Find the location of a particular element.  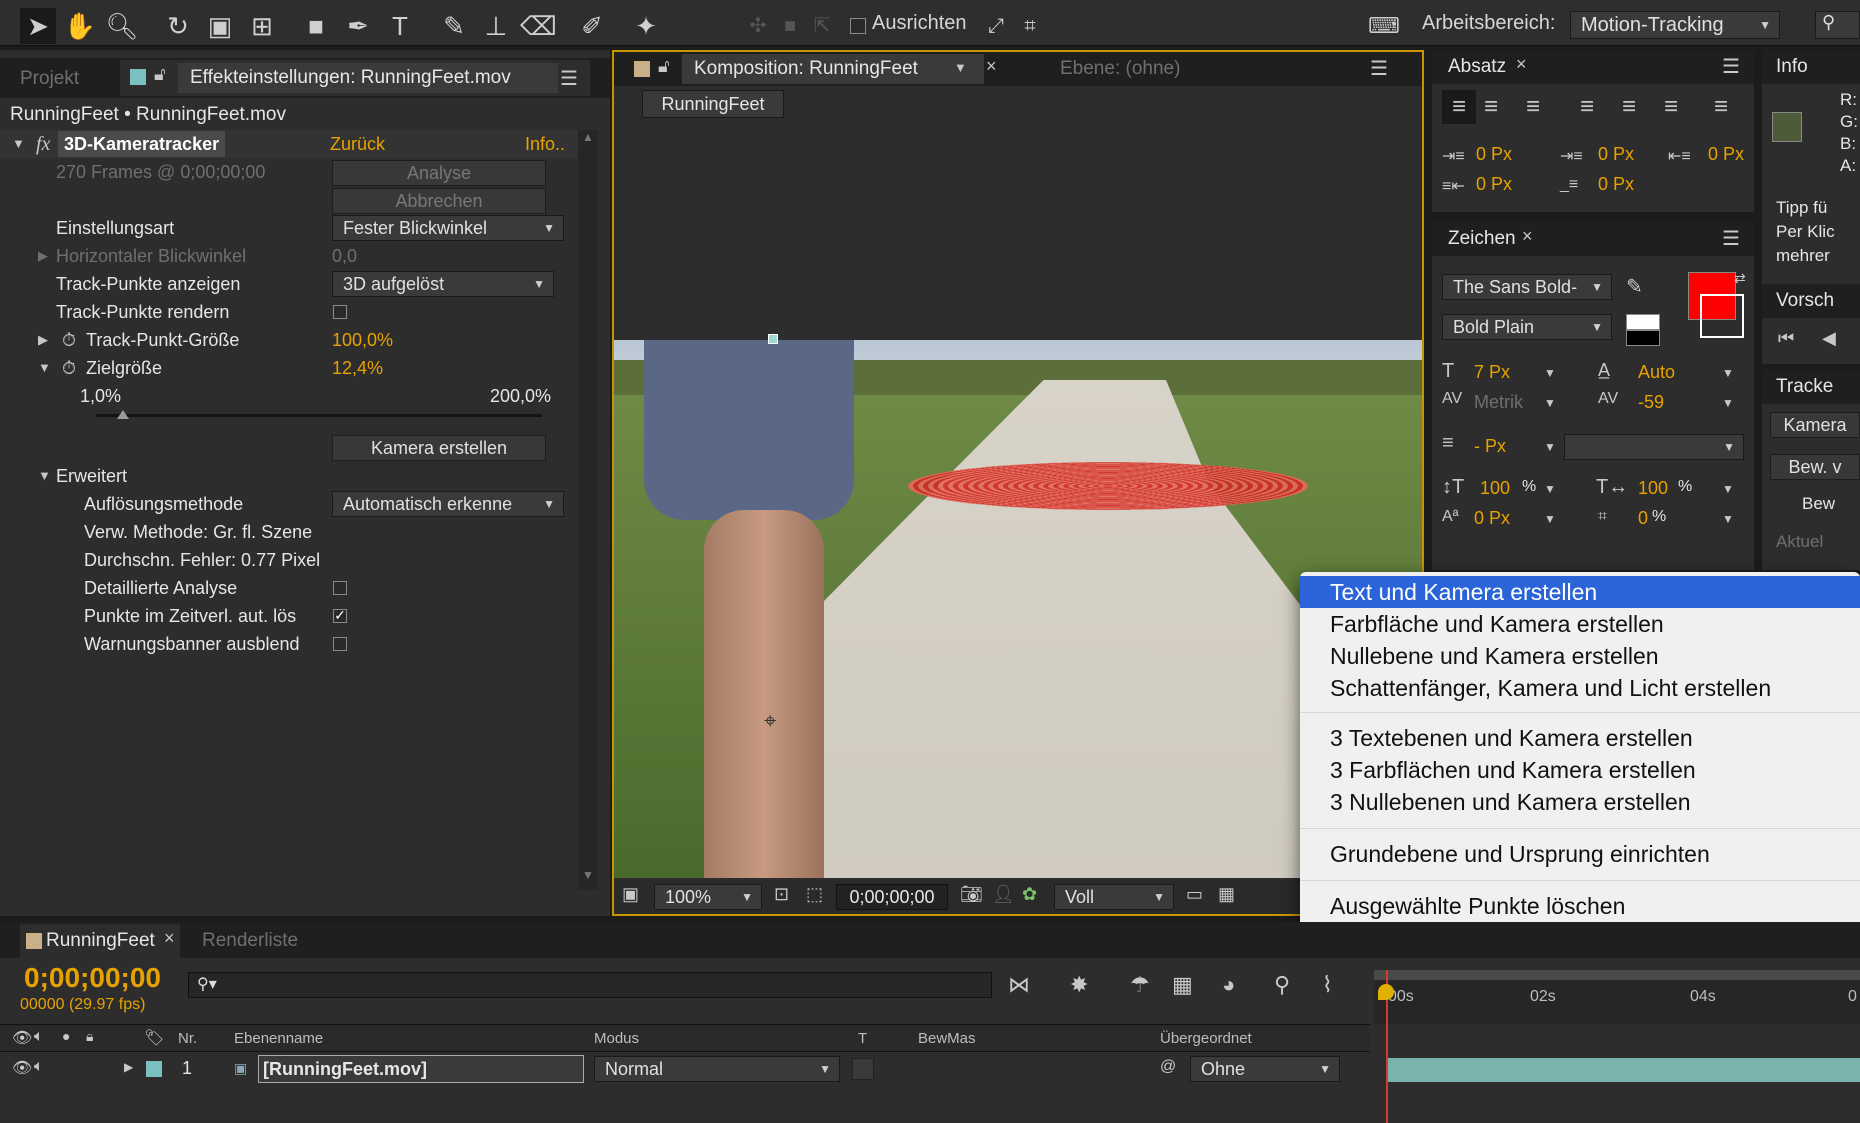

cancel-button: Abbrechen is located at coordinates (439, 201).